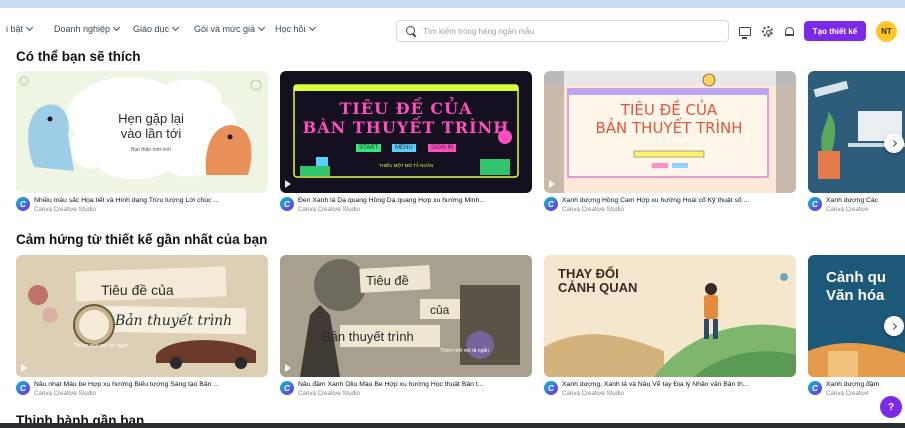 The width and height of the screenshot is (905, 428). I want to click on card-art-button: MENU, so click(404, 148).